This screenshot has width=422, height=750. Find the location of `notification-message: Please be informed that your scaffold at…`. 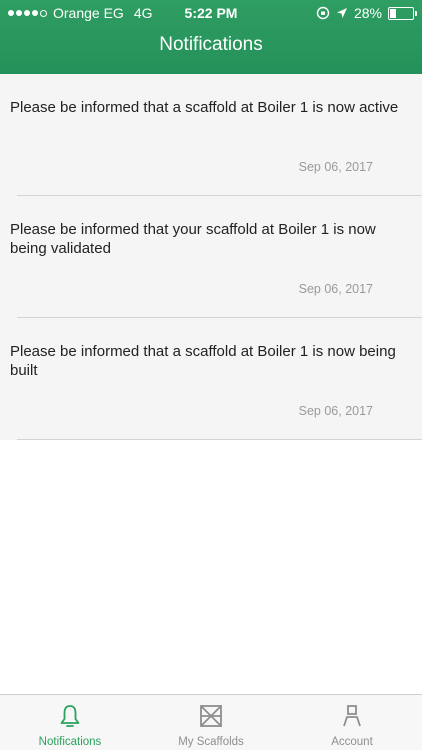

notification-message: Please be informed that your scaffold at… is located at coordinates (193, 239).